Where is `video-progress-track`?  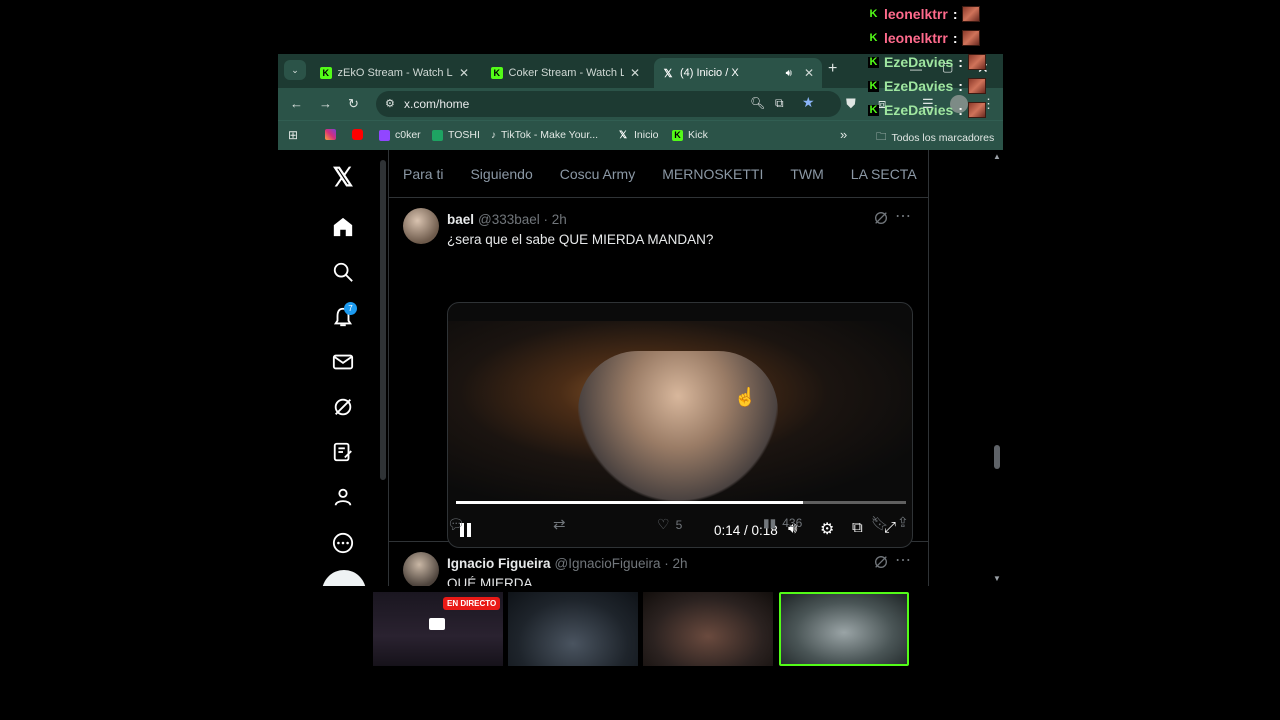 video-progress-track is located at coordinates (681, 502).